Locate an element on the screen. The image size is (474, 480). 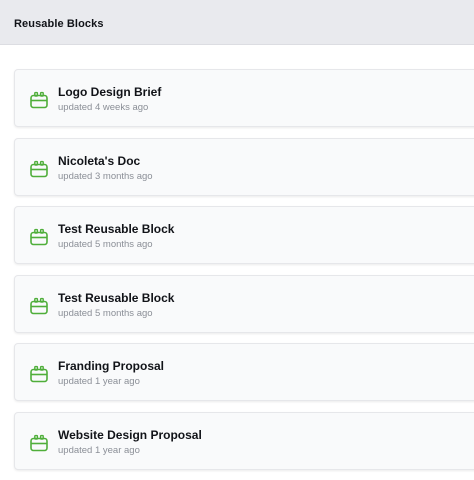
block-card: Nicoleta's Doc updated 3 months ago is located at coordinates (244, 166).